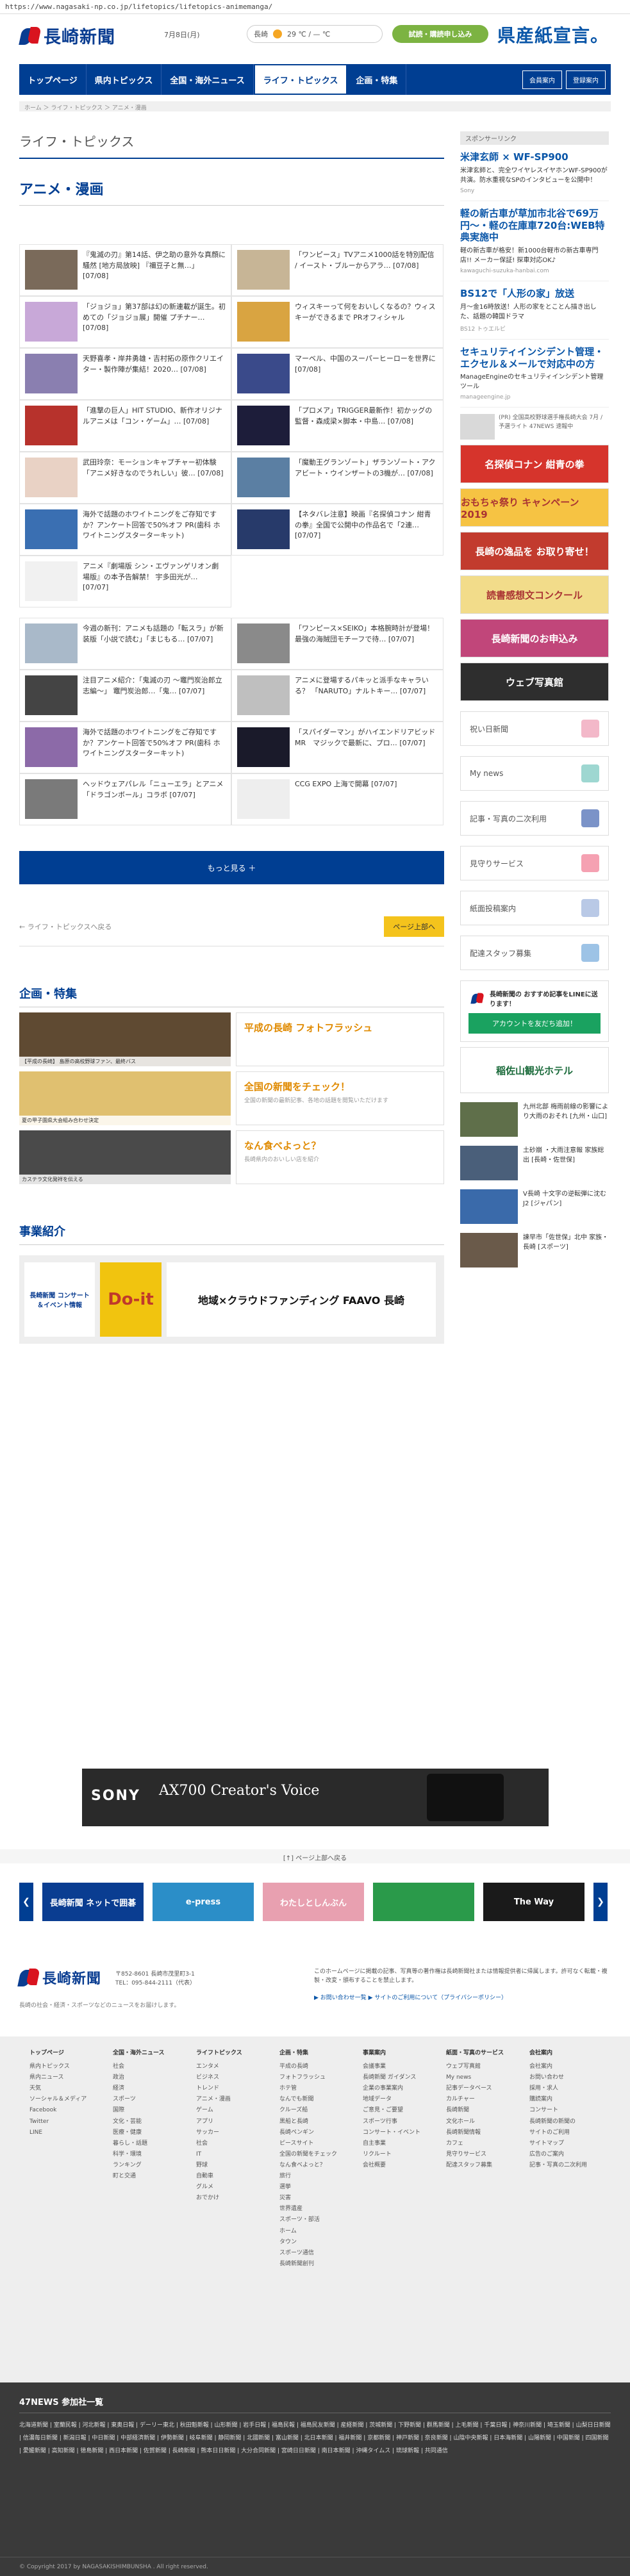 The image size is (630, 2576). Describe the element at coordinates (534, 729) in the screenshot. I see `sidebar-link-box: 祝い日新聞` at that location.